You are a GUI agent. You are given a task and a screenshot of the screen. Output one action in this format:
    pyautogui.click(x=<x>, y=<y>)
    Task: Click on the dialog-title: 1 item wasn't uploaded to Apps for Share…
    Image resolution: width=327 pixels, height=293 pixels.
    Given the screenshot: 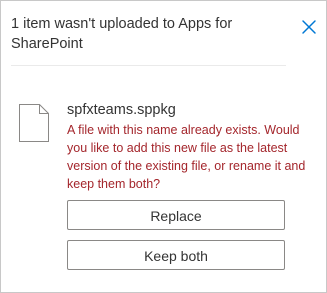 What is the action you would take?
    pyautogui.click(x=122, y=34)
    